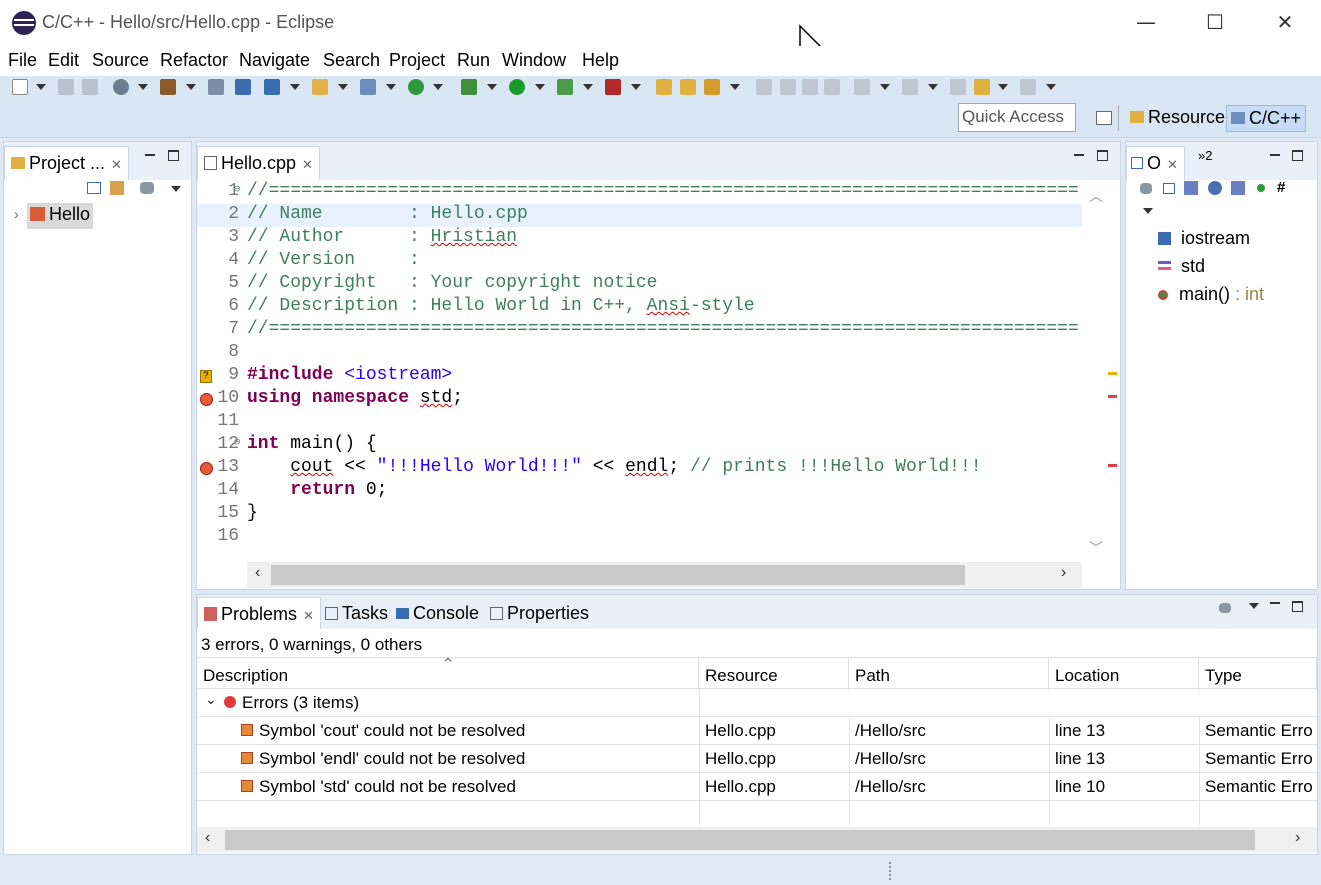 This screenshot has height=885, width=1321. I want to click on open-element-icon, so click(688, 87).